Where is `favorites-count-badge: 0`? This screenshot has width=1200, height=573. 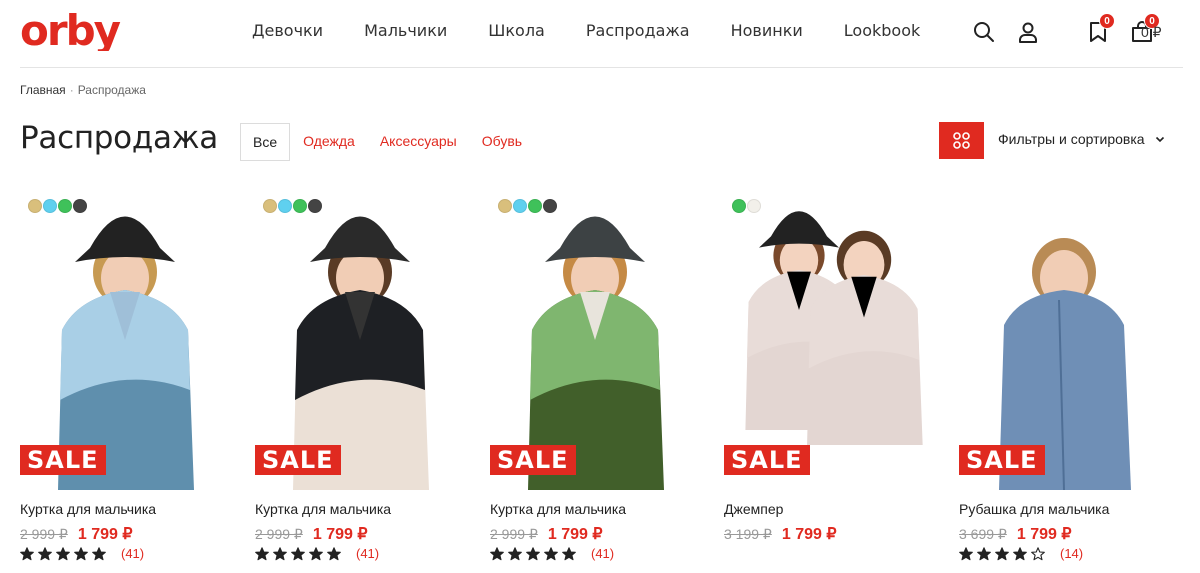
favorites-count-badge: 0 is located at coordinates (1107, 21).